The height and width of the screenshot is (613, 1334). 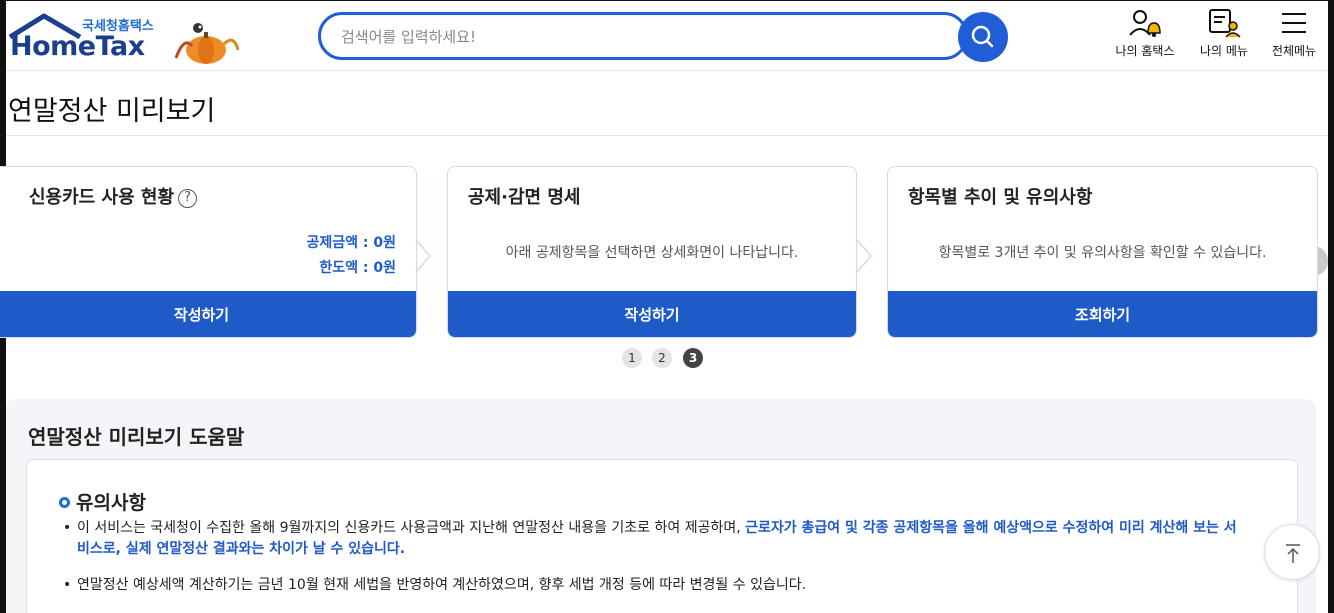 I want to click on search-button, so click(x=983, y=37).